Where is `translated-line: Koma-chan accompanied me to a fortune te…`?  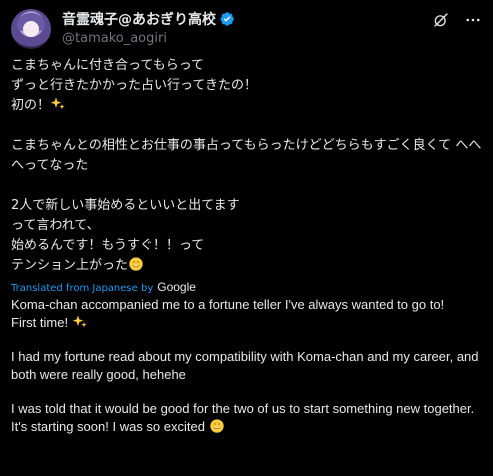
translated-line: Koma-chan accompanied me to a fortune te… is located at coordinates (228, 304).